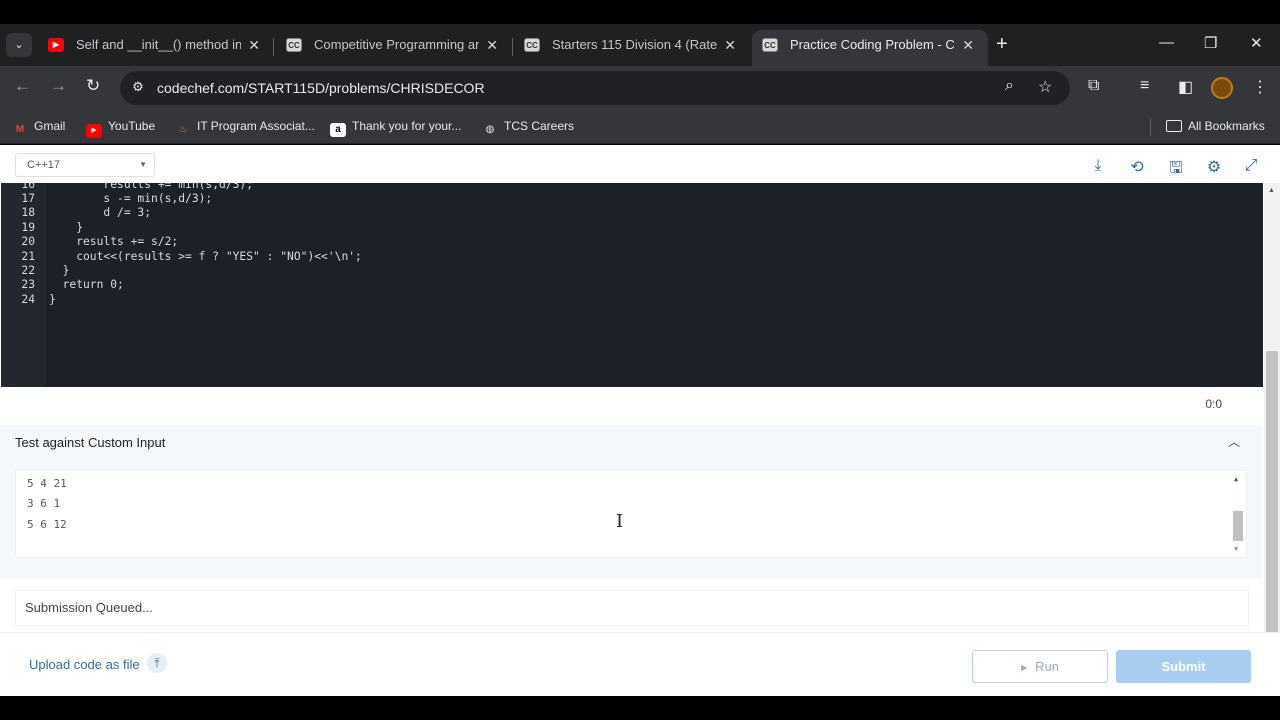 The height and width of the screenshot is (720, 1280). Describe the element at coordinates (1214, 167) in the screenshot. I see `settings-gear-icon: ⚙` at that location.